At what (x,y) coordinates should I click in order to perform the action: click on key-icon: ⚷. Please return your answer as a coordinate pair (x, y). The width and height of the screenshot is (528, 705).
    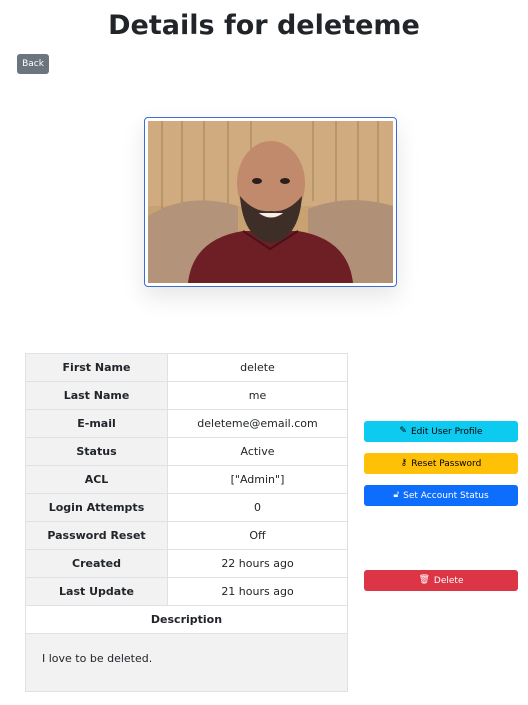
    Looking at the image, I should click on (404, 463).